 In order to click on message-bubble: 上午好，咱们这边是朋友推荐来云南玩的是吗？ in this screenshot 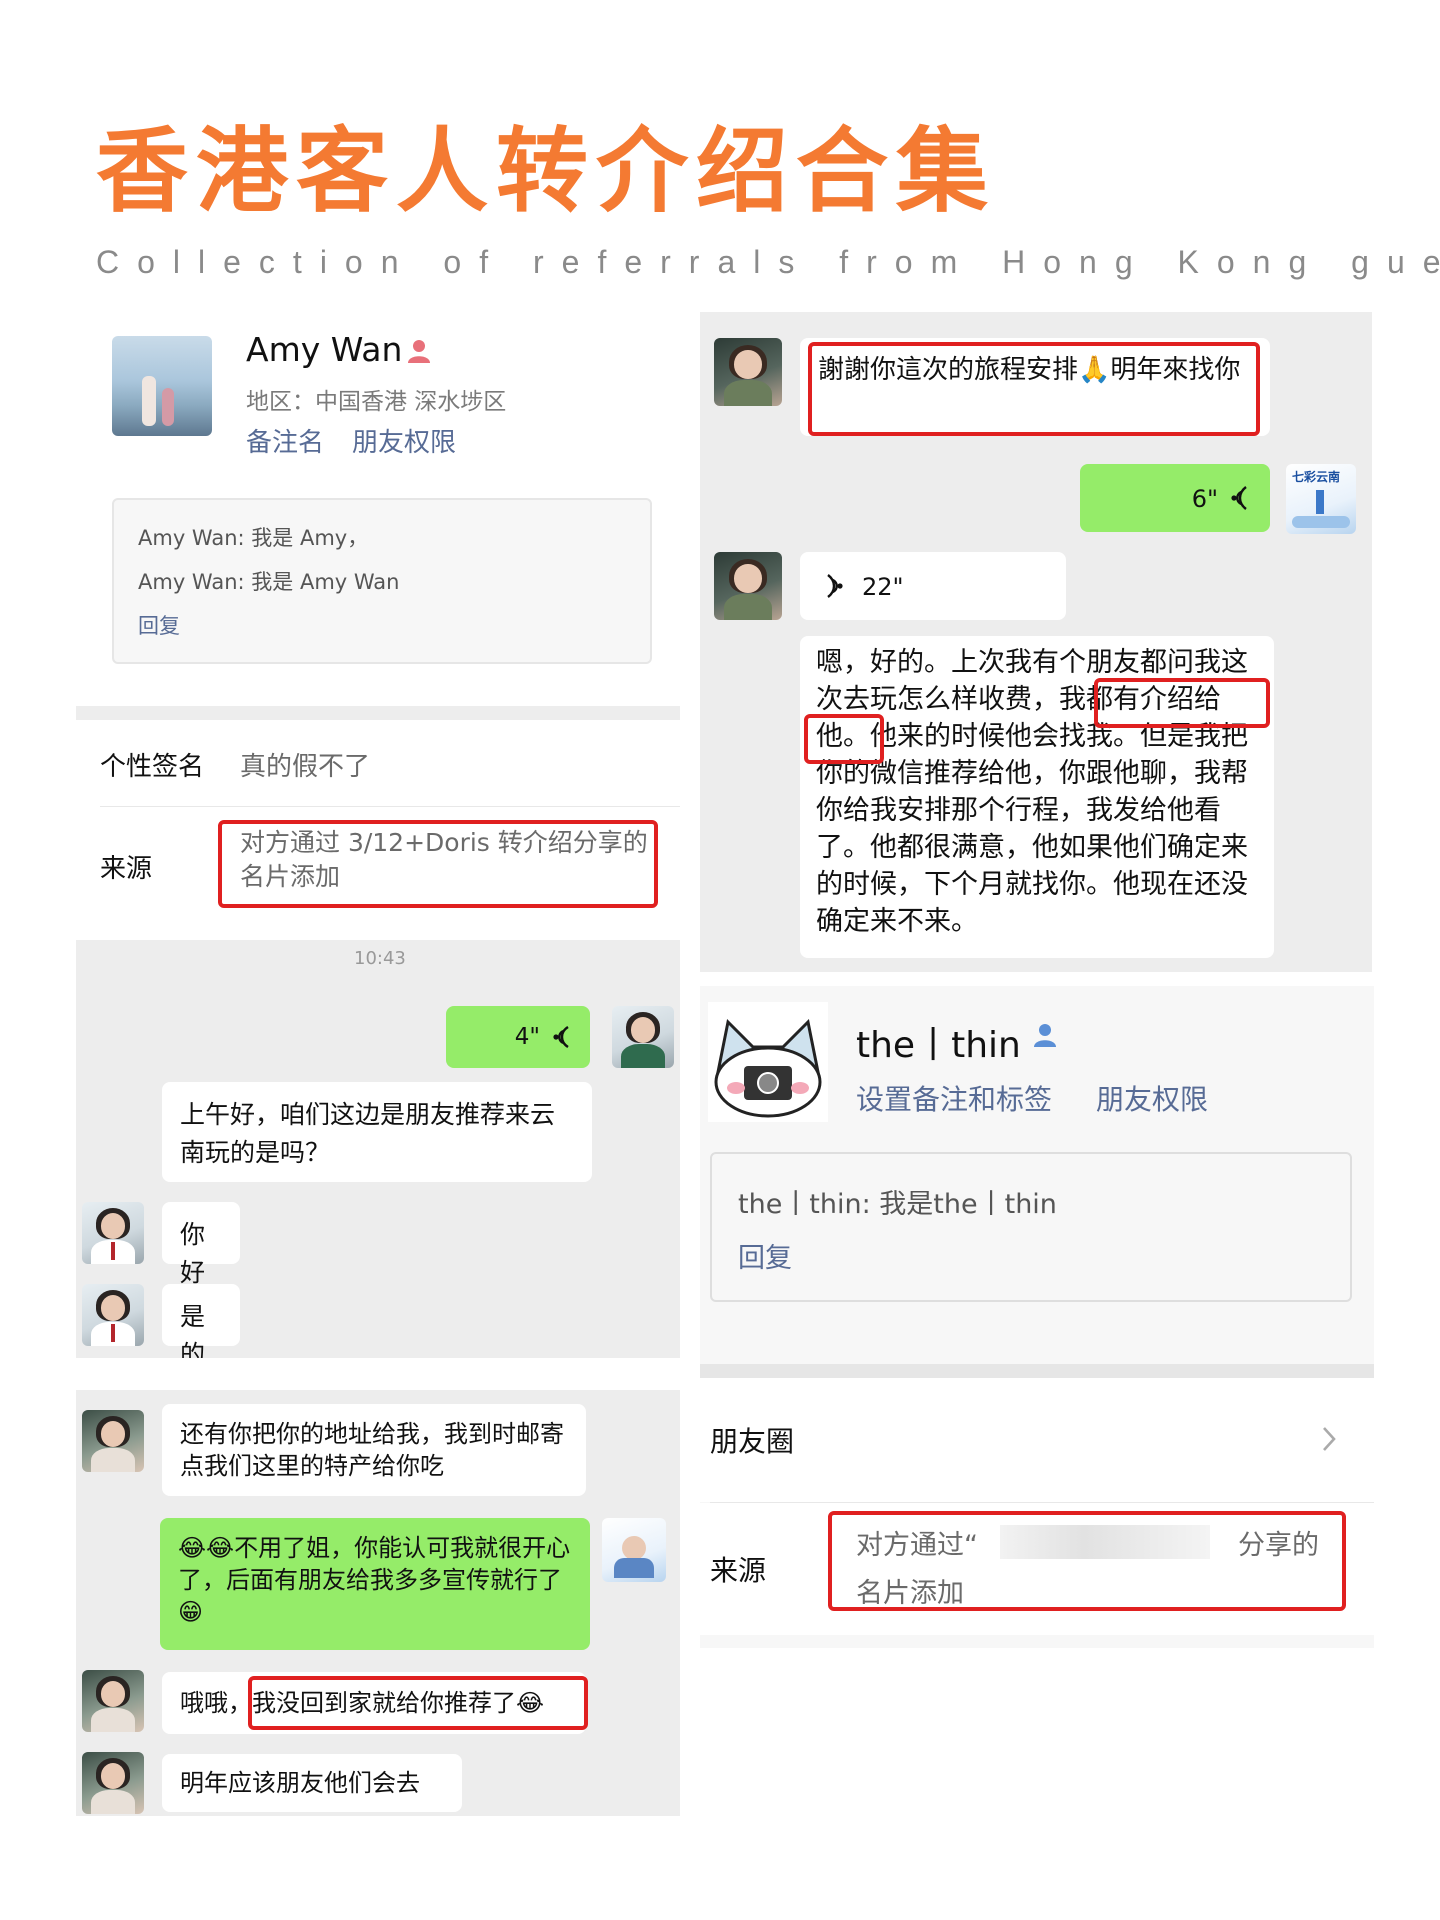, I will do `click(377, 1132)`.